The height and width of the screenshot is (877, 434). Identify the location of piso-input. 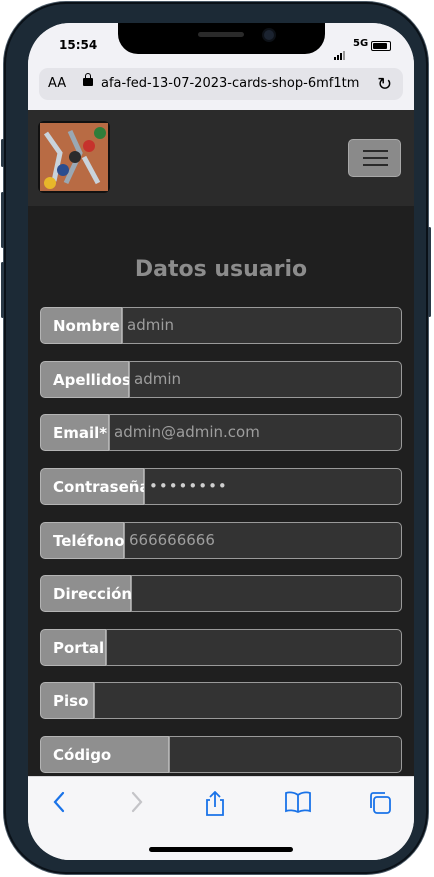
(248, 700).